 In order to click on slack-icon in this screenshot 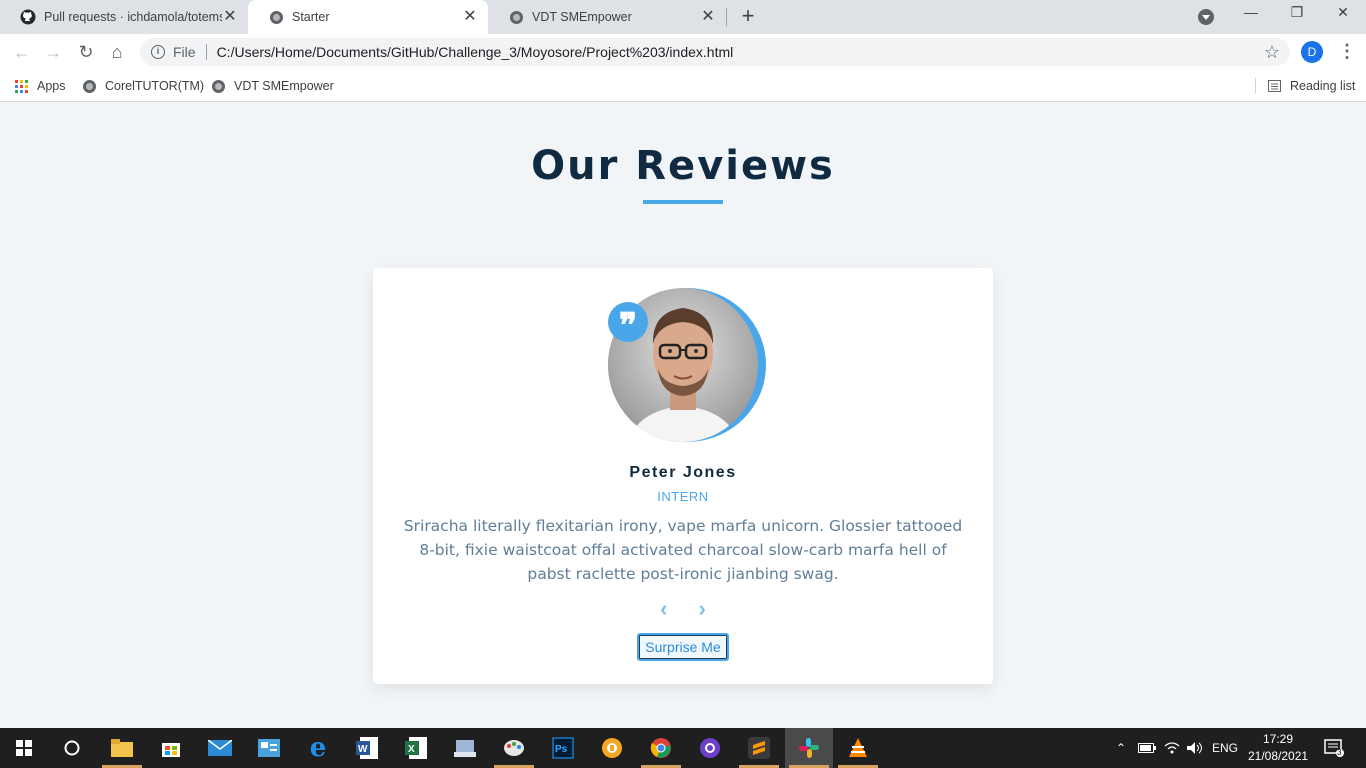, I will do `click(809, 748)`.